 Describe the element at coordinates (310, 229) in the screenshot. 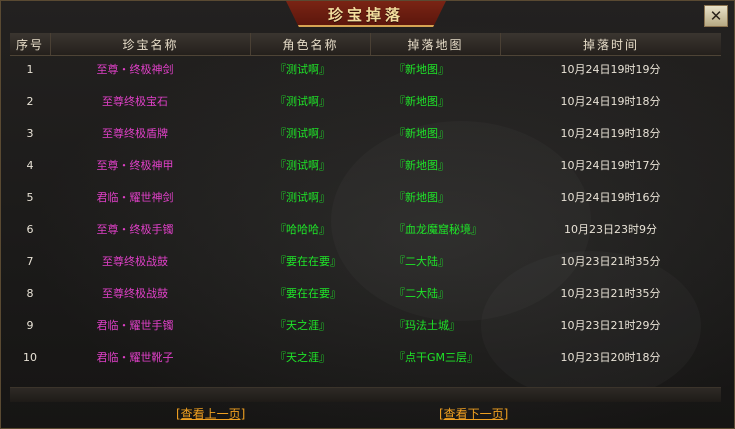

I see `row-role-name: 『哈哈哈』` at that location.